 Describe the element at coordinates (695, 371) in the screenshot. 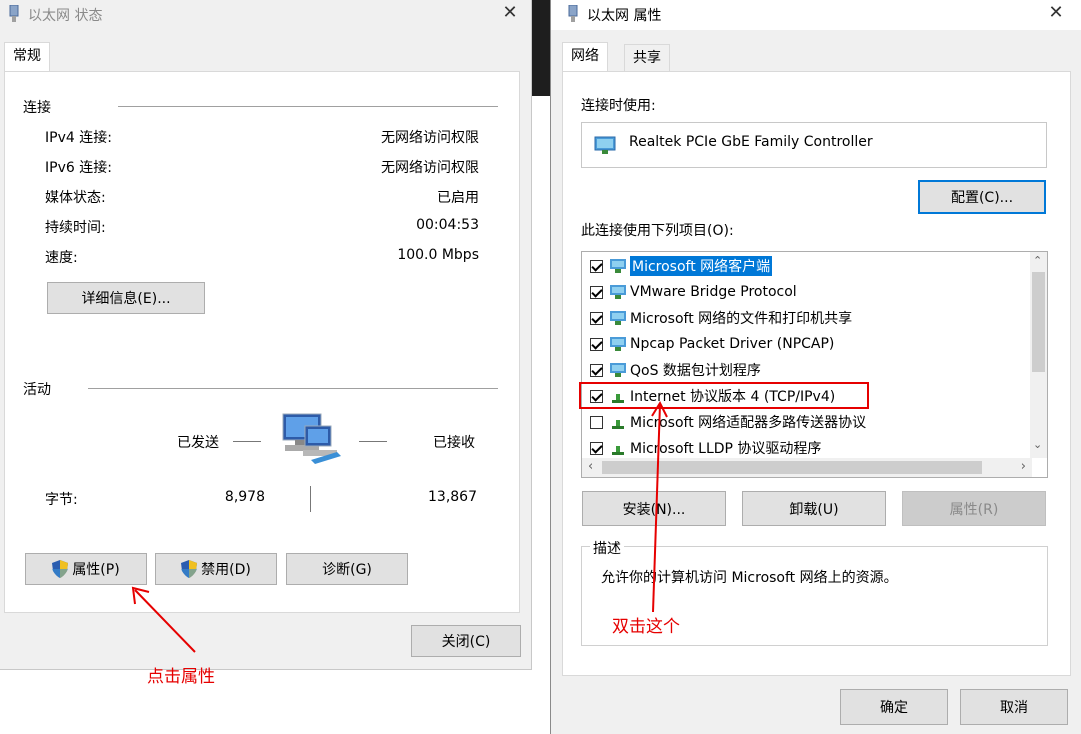

I see `list-item-label: QoS 数据包计划程序` at that location.